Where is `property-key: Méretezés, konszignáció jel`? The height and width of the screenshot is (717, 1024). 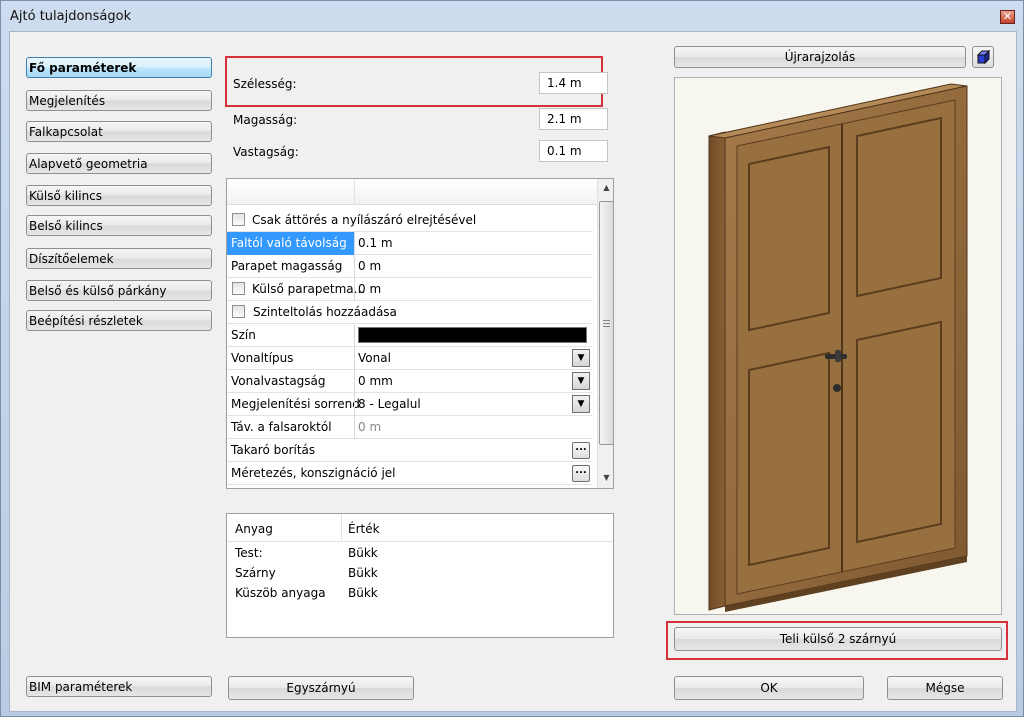 property-key: Méretezés, konszignáció jel is located at coordinates (313, 473).